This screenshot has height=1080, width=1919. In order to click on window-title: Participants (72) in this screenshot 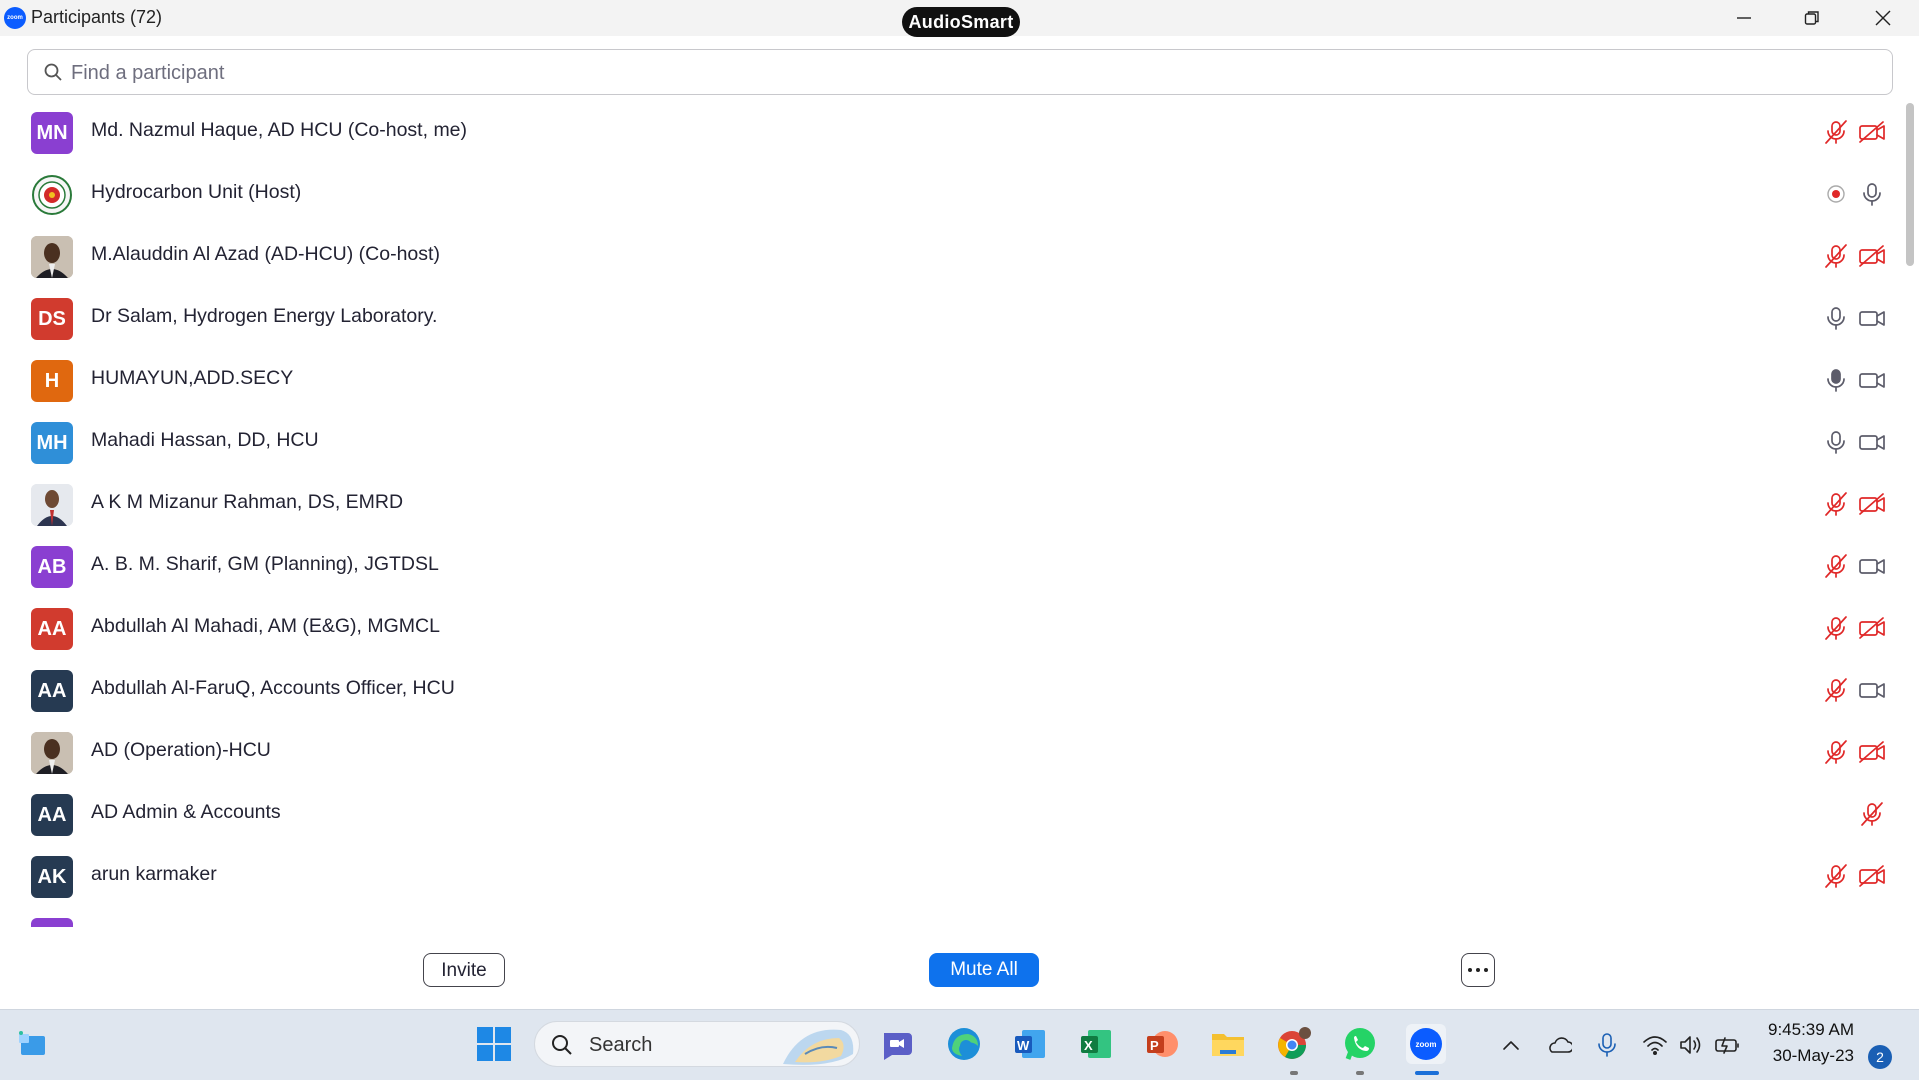, I will do `click(97, 17)`.